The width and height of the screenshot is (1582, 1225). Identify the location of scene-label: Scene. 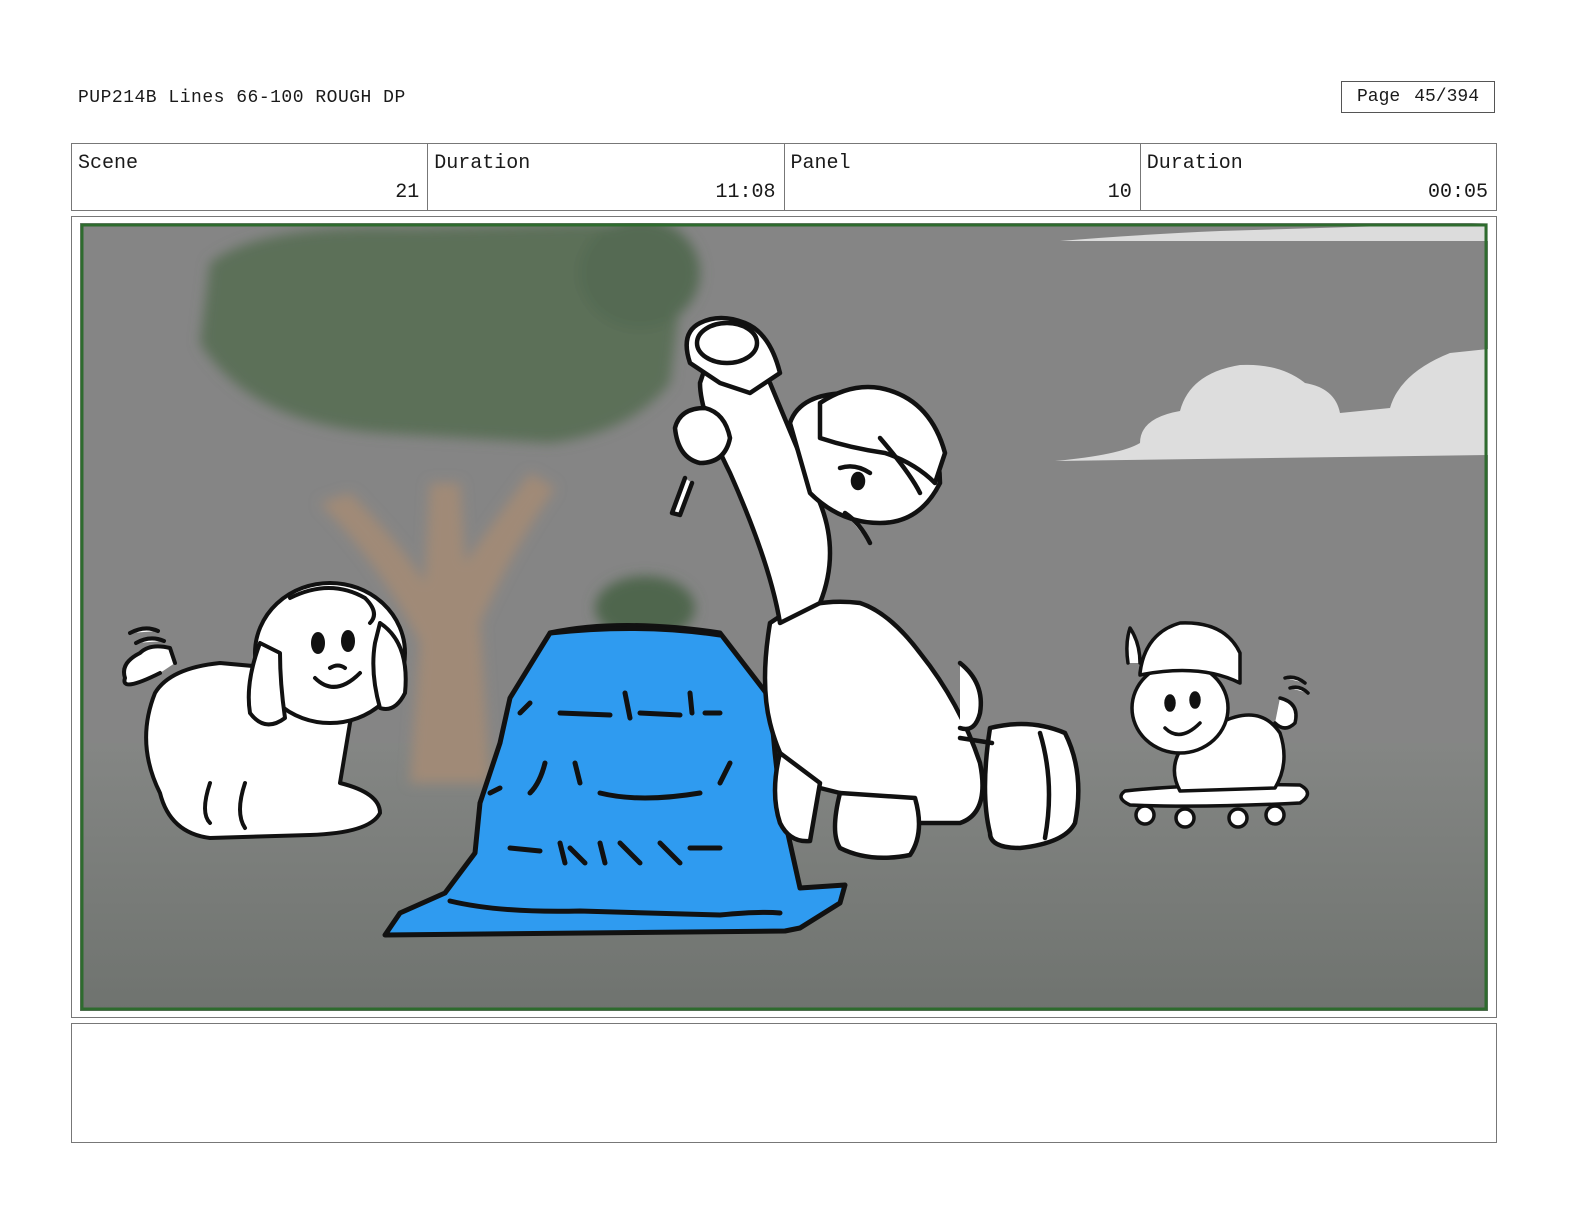
(108, 163).